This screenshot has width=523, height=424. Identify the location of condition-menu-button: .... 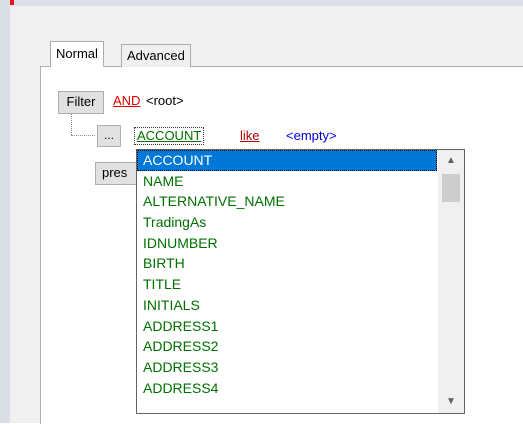
(109, 136).